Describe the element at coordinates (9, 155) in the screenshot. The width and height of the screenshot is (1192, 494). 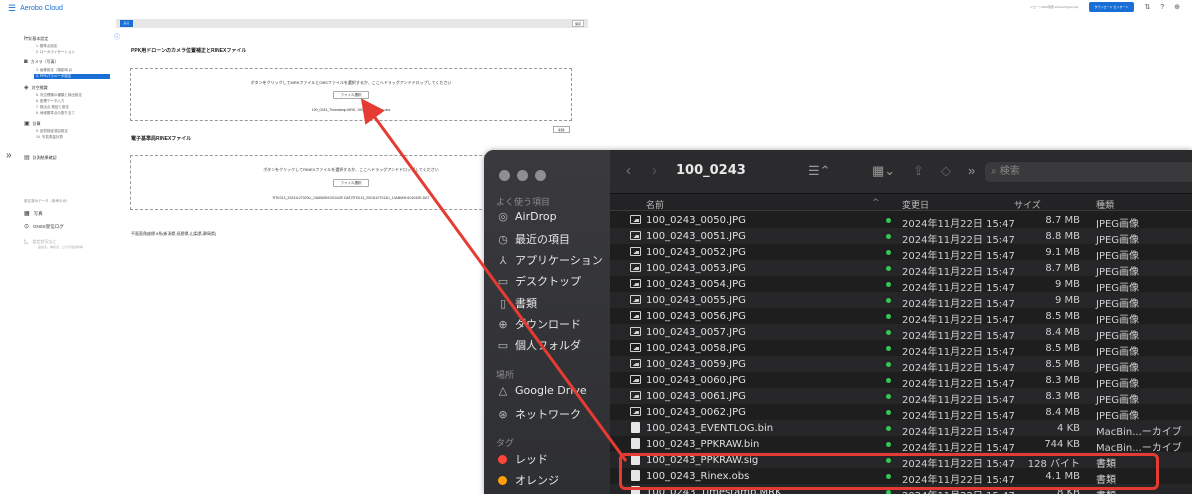
I see `collapse-chevron-icon: »` at that location.